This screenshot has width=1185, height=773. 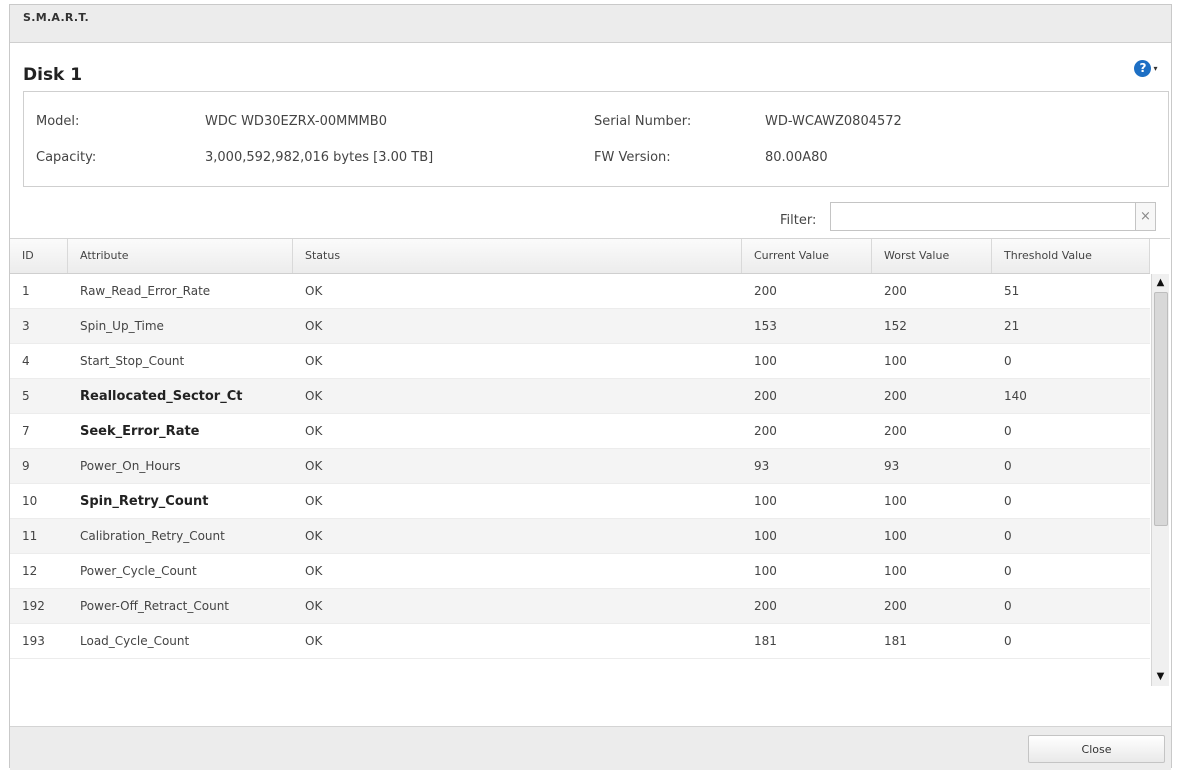 What do you see at coordinates (580, 641) in the screenshot?
I see `table-row: 193 Load_Cycle_Count OK 181 181 0` at bounding box center [580, 641].